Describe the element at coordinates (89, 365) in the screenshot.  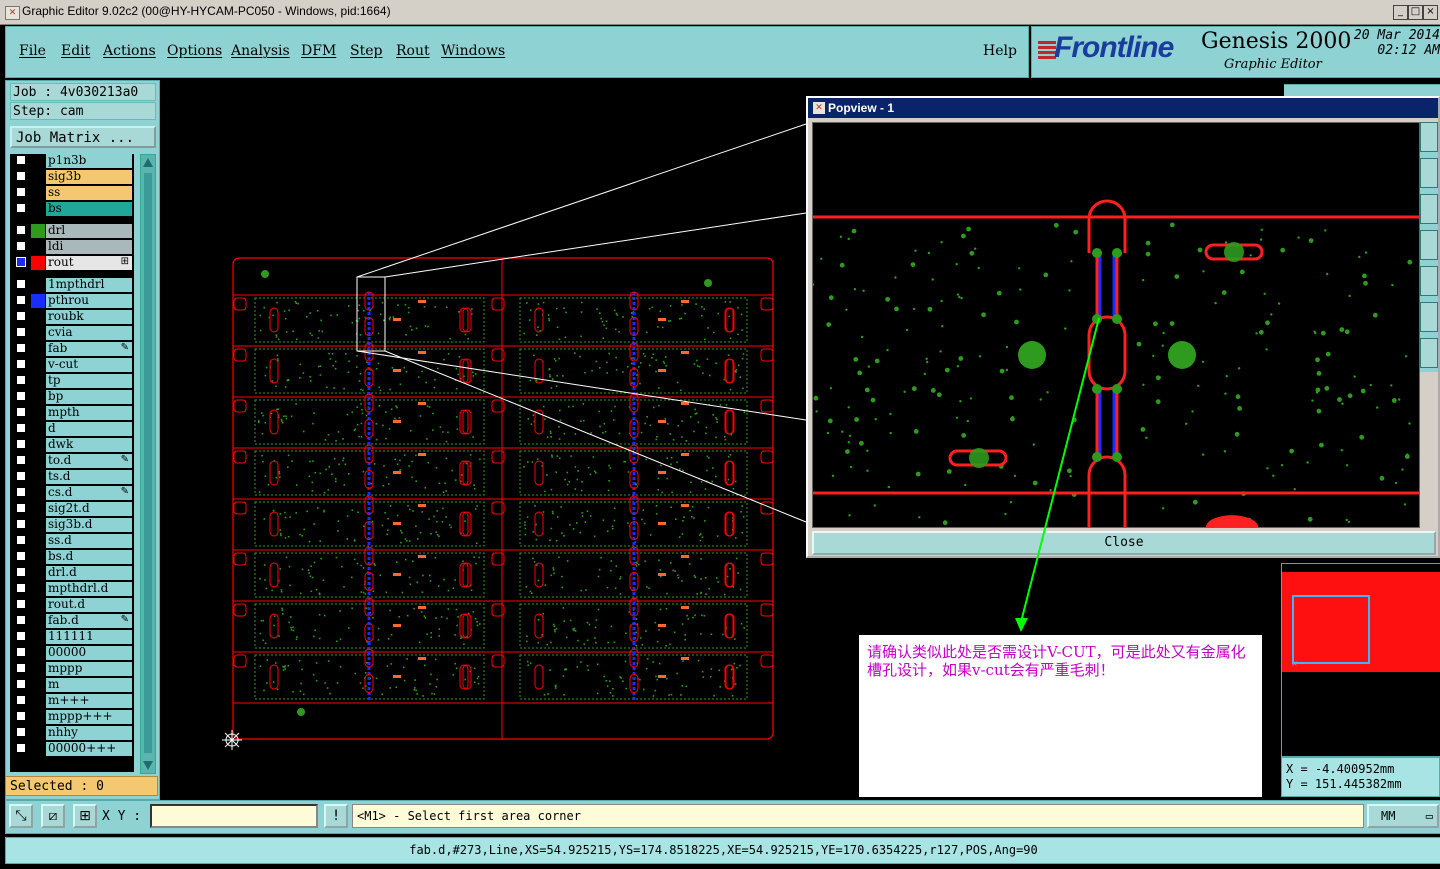
I see `layer-name: v-cut` at that location.